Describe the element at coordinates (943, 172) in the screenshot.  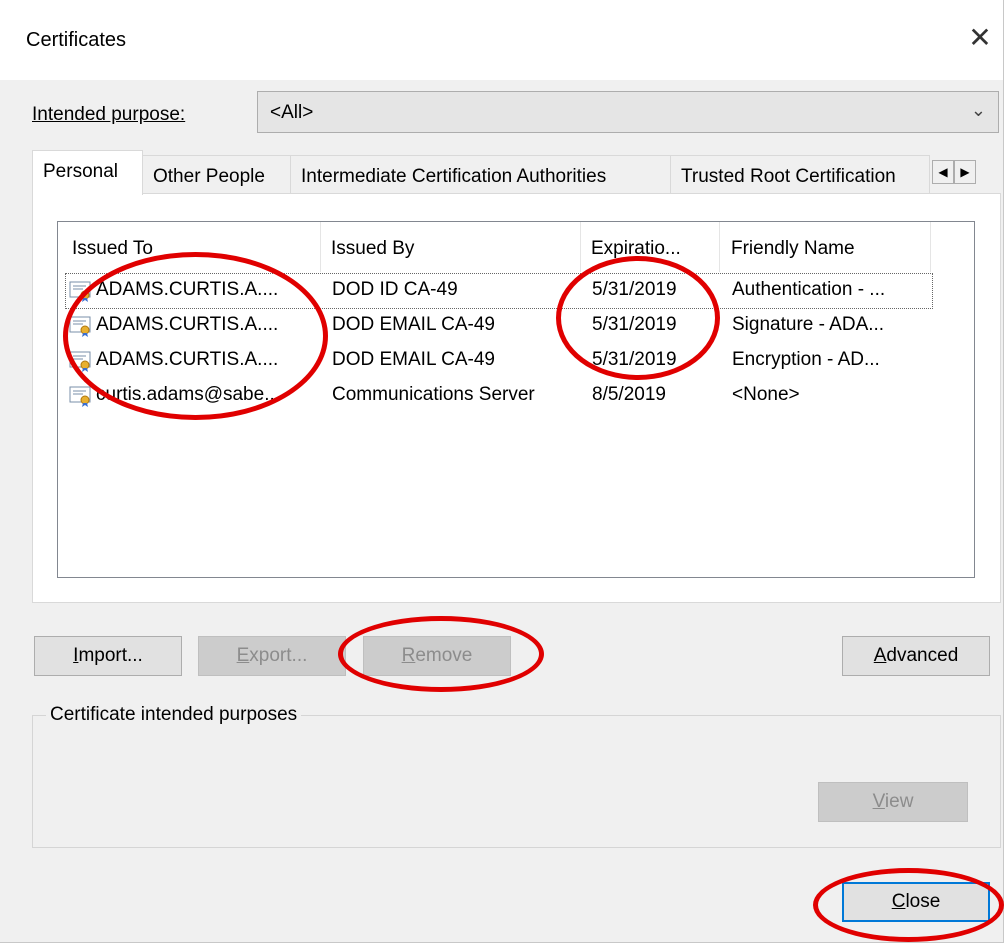
I see `tab-scroll-left-icon: ◀` at that location.